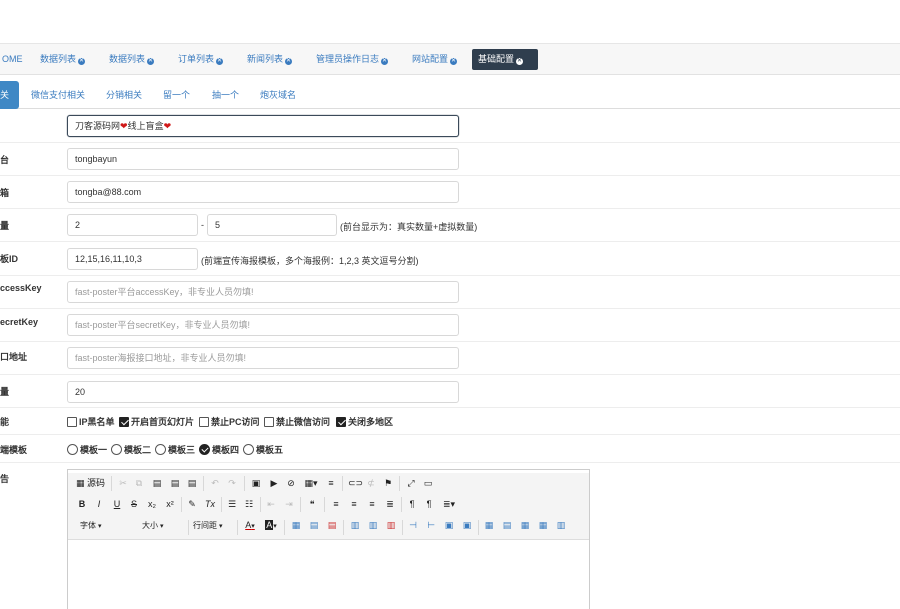  What do you see at coordinates (162, 525) in the screenshot?
I see `font-size-select: 大小` at bounding box center [162, 525].